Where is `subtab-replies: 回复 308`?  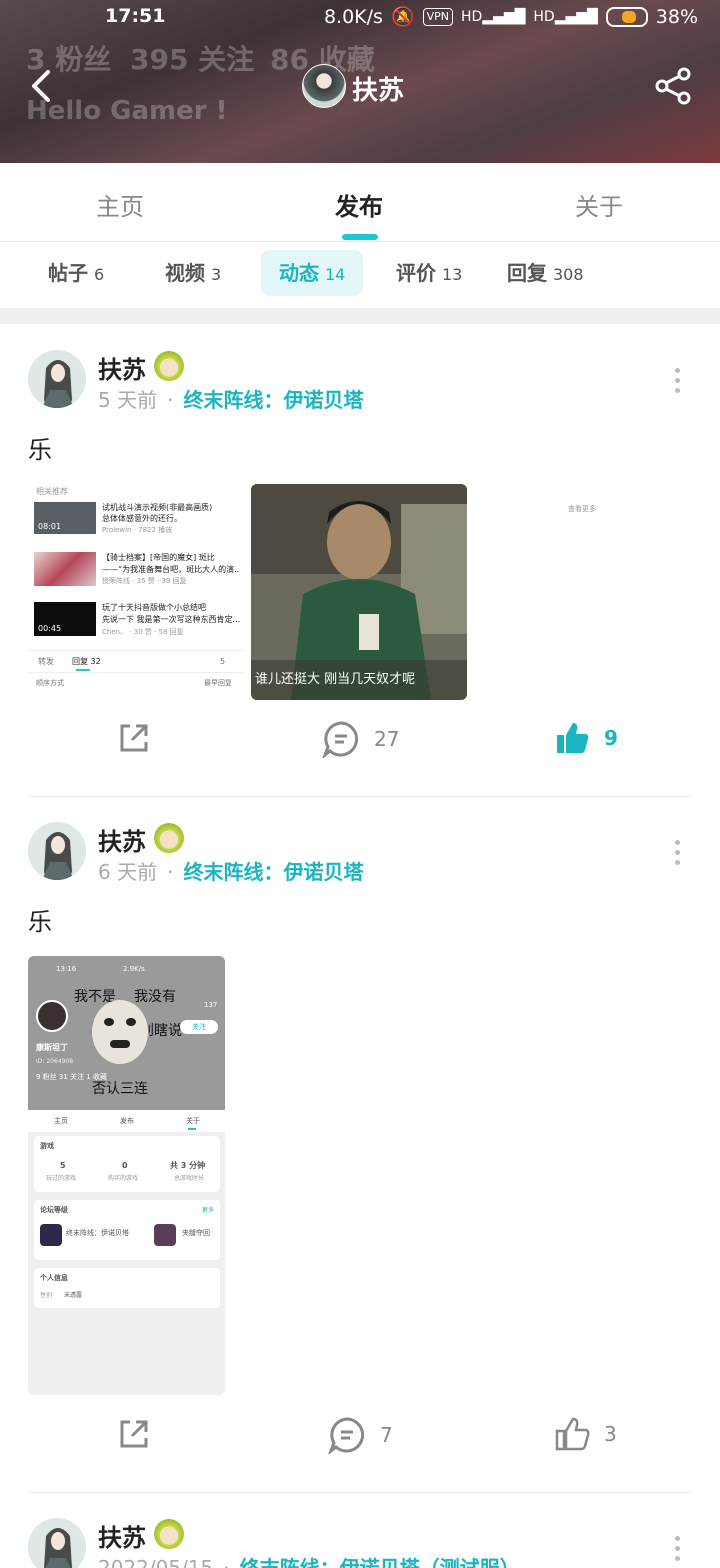
subtab-replies: 回复 308 is located at coordinates (545, 273).